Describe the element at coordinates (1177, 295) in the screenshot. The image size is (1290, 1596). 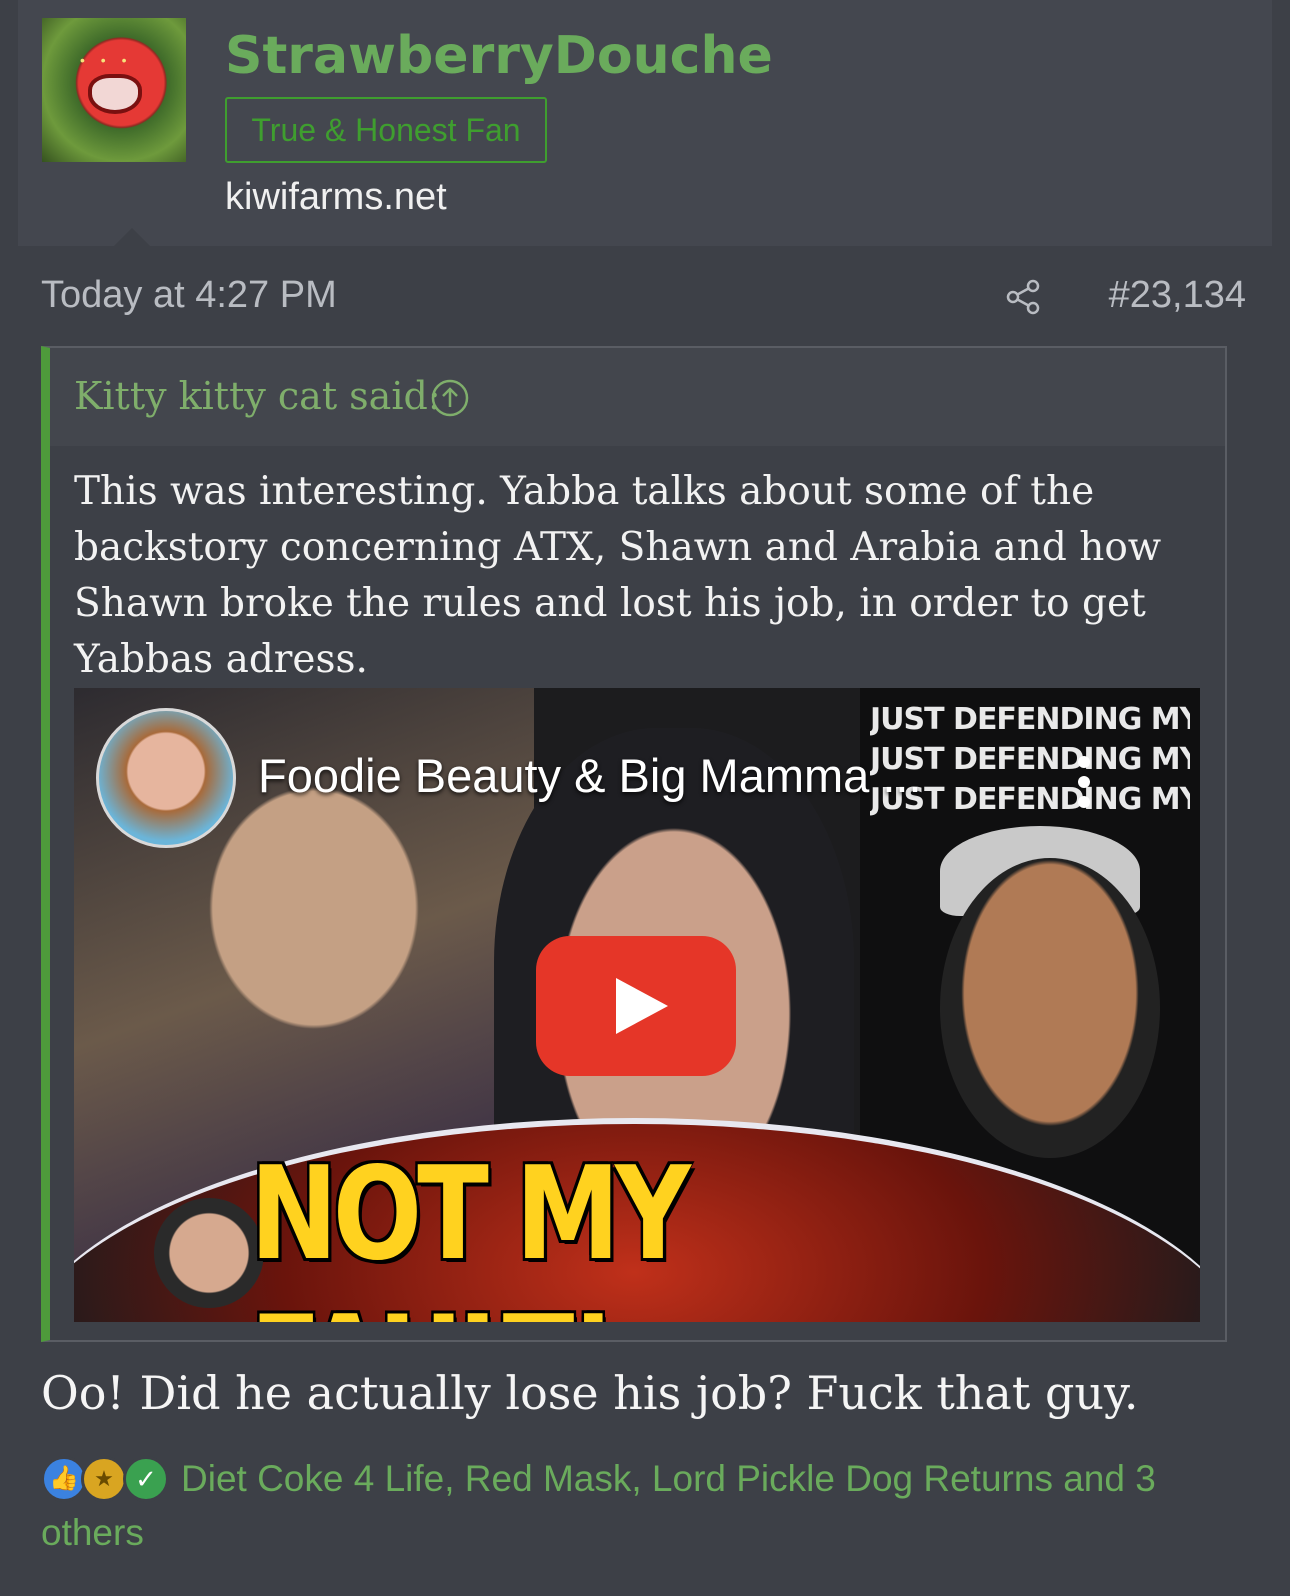
I see `post-number: #23,134` at that location.